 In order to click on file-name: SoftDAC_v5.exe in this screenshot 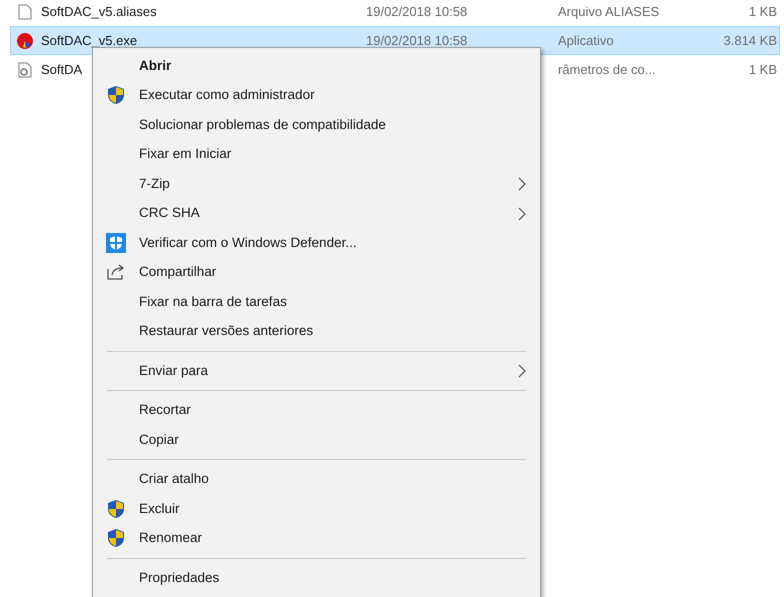, I will do `click(89, 41)`.